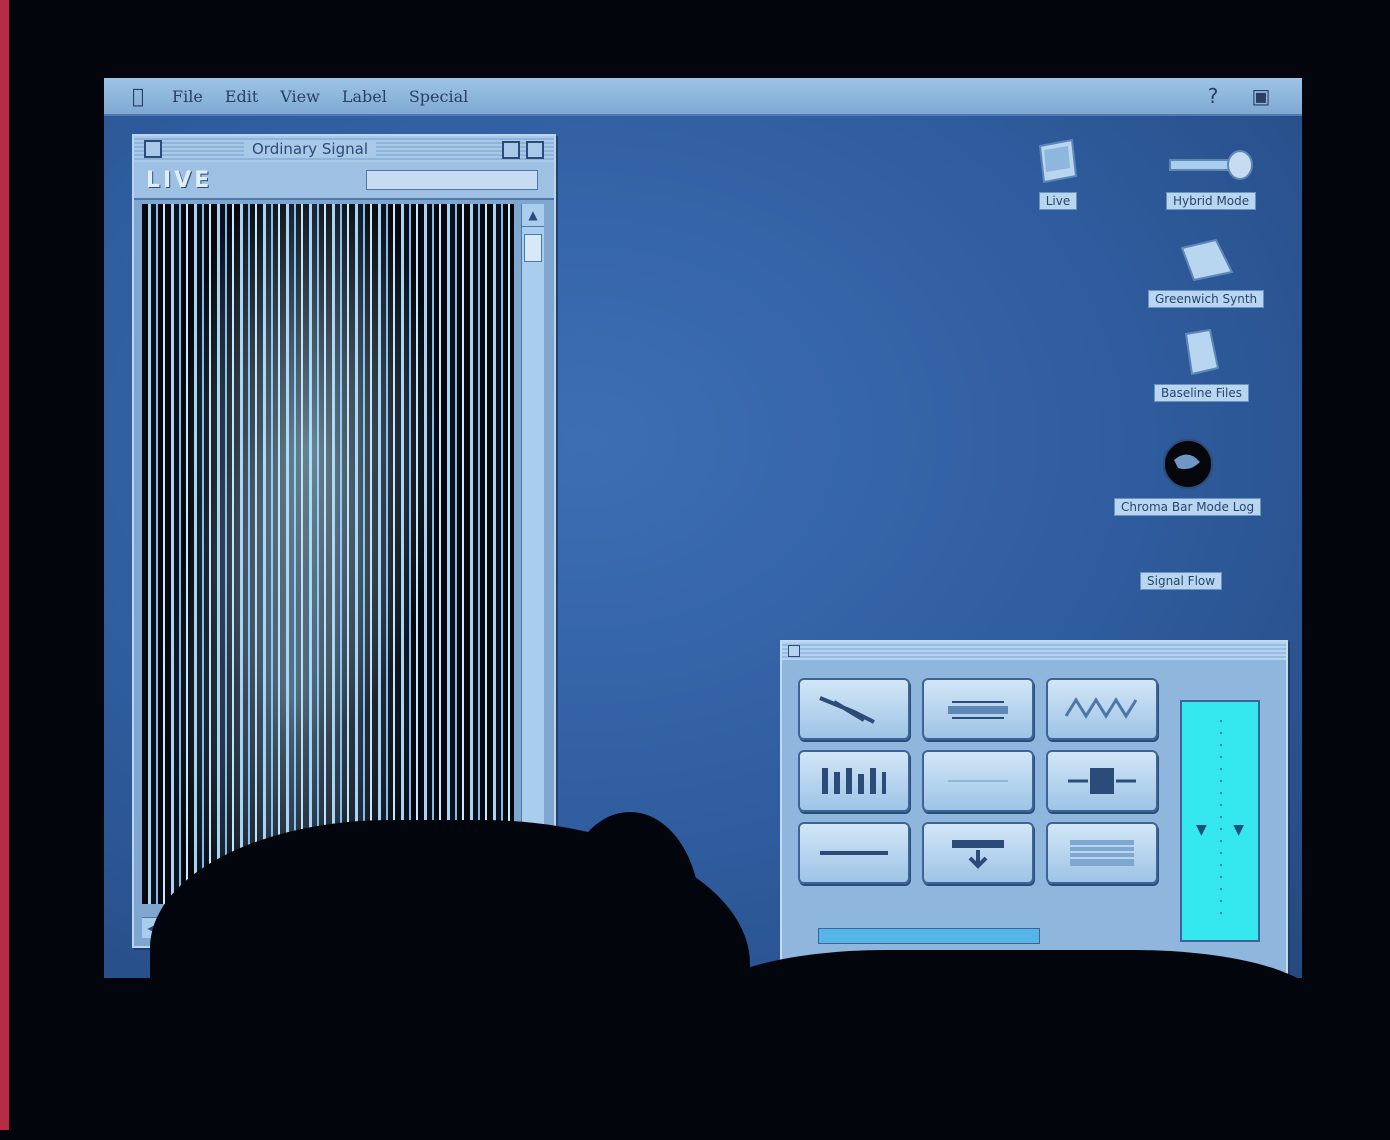 This screenshot has width=1390, height=1140. Describe the element at coordinates (532, 554) in the screenshot. I see `vertical-scrollbar: ▲` at that location.